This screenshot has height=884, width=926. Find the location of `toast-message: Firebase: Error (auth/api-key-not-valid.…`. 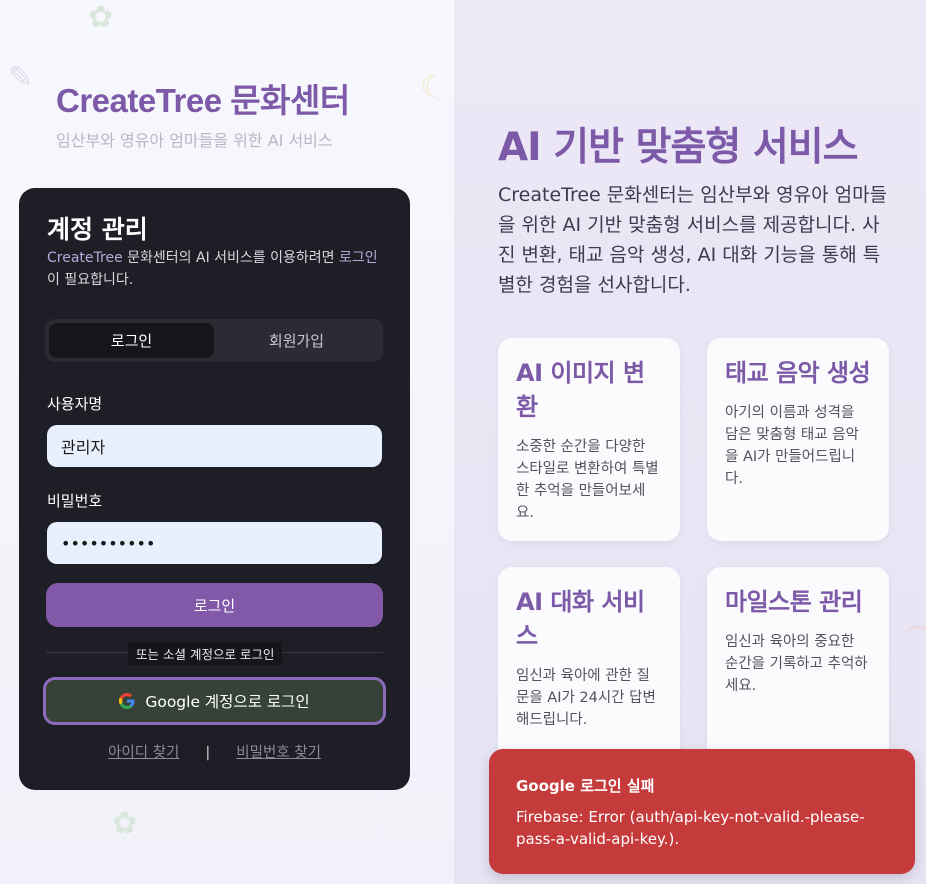

toast-message: Firebase: Error (auth/api-key-not-valid.… is located at coordinates (690, 828).